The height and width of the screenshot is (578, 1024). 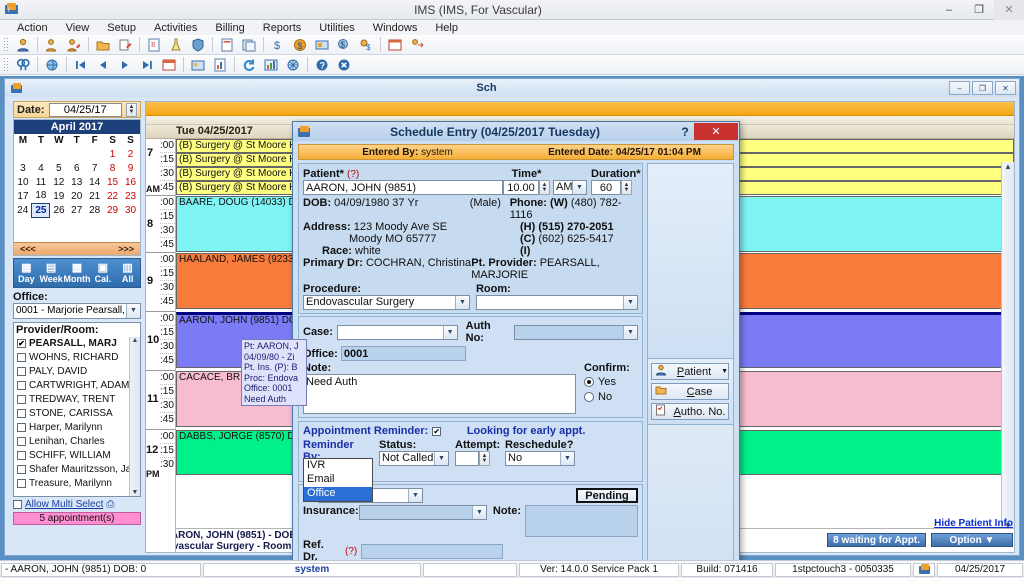 What do you see at coordinates (131, 168) in the screenshot?
I see `calendar-day: 9` at bounding box center [131, 168].